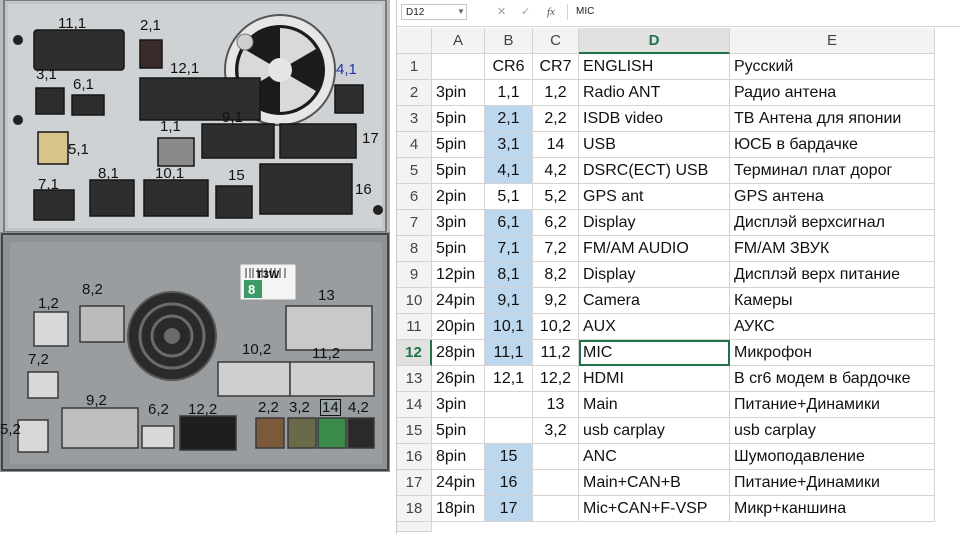  I want to click on cell-e8: FM/AM ЗВУК, so click(832, 249).